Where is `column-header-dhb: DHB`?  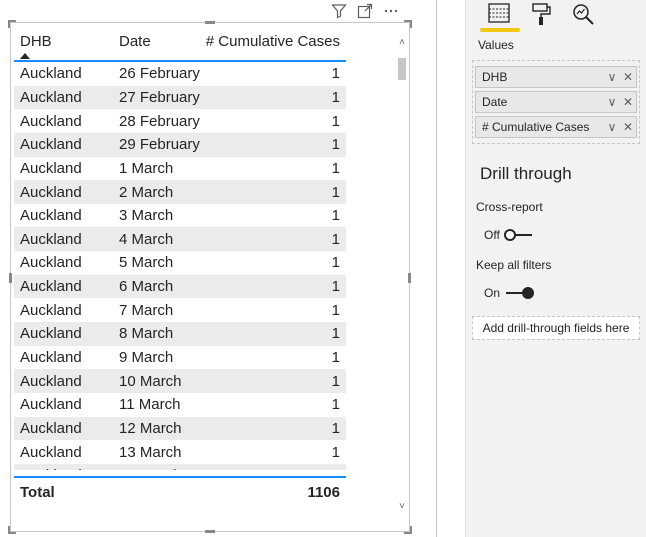
column-header-dhb: DHB is located at coordinates (63, 41).